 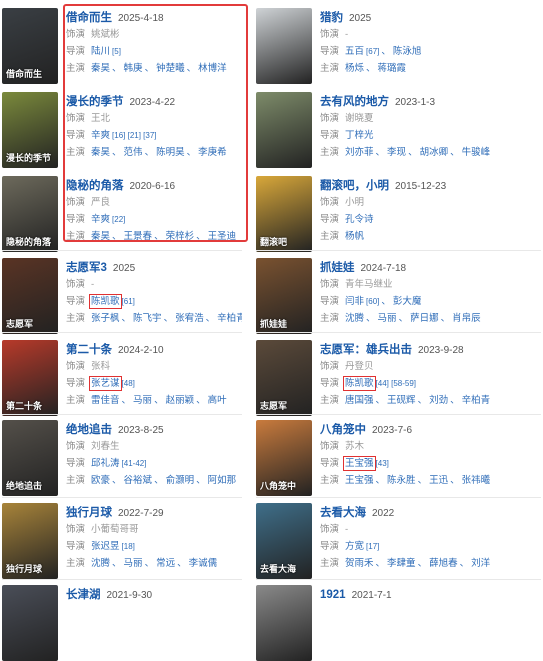 I want to click on citation-ref: [67], so click(x=372, y=51).